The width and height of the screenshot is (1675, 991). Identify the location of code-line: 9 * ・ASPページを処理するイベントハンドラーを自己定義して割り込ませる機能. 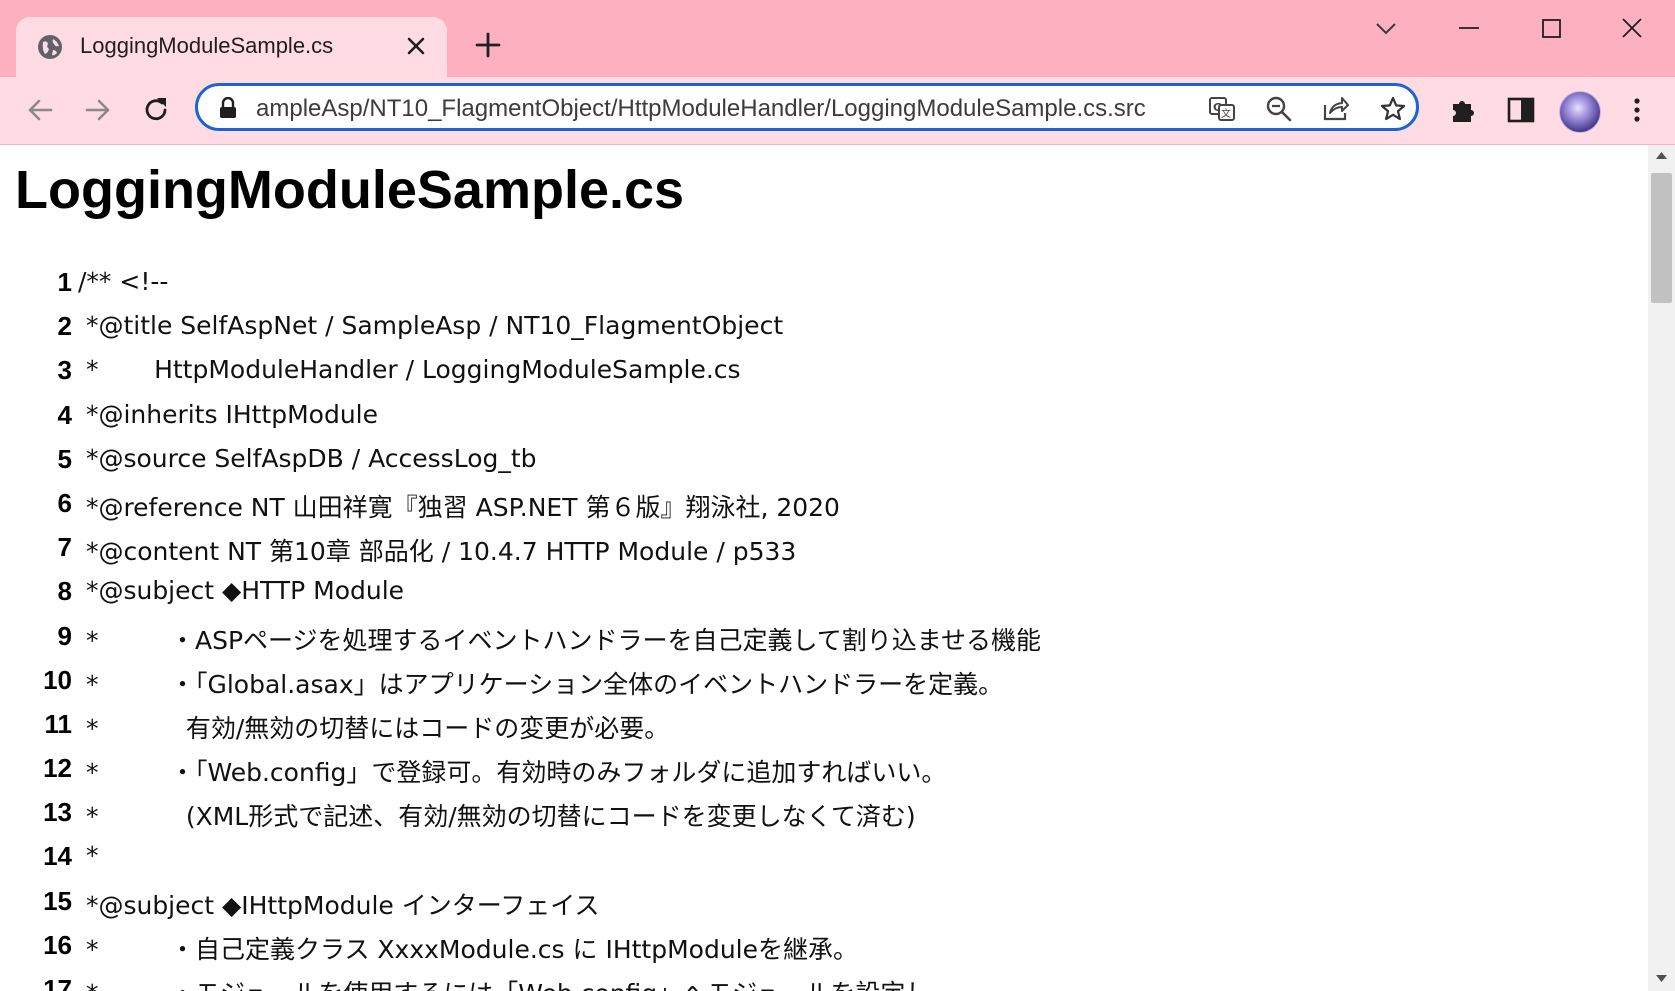
(820, 643).